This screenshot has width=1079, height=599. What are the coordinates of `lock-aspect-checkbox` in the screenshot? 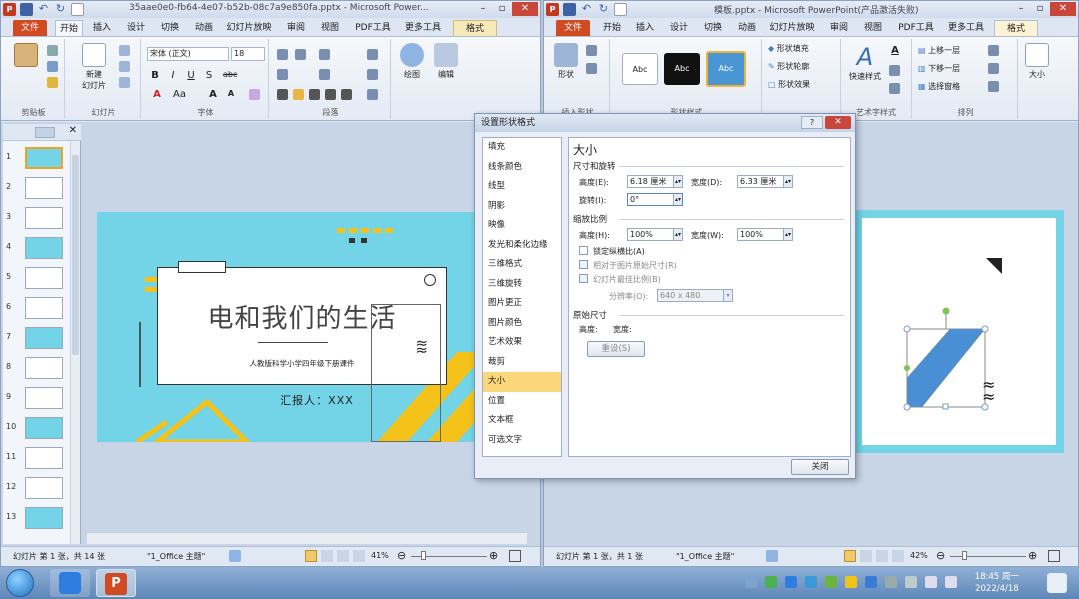 It's located at (583, 250).